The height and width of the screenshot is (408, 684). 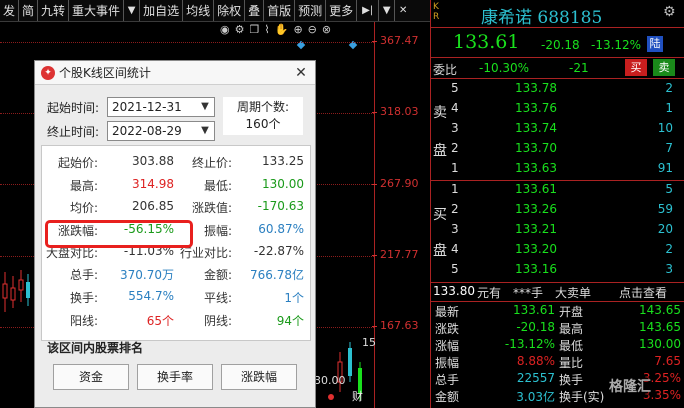 What do you see at coordinates (536, 108) in the screenshot?
I see `order-price: 133.76` at bounding box center [536, 108].